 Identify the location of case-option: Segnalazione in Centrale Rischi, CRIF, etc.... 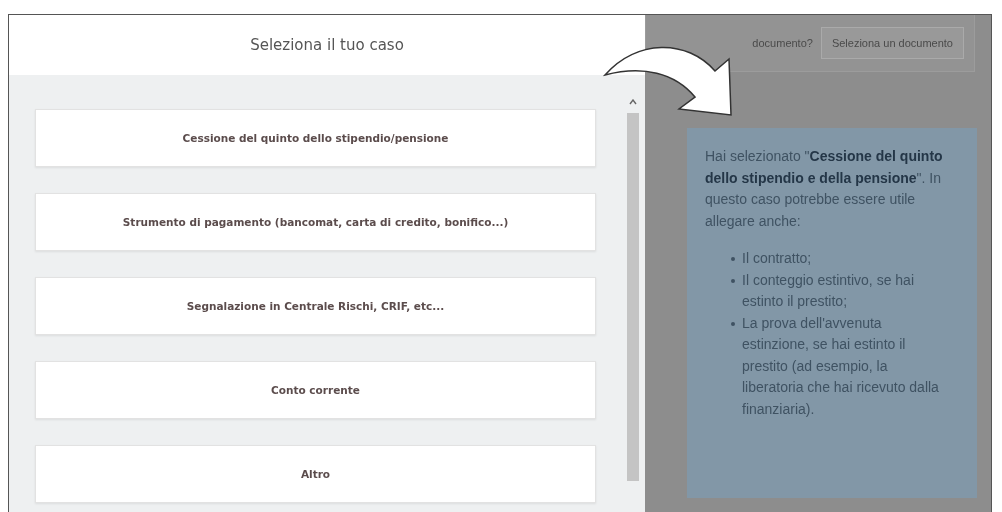
(315, 306).